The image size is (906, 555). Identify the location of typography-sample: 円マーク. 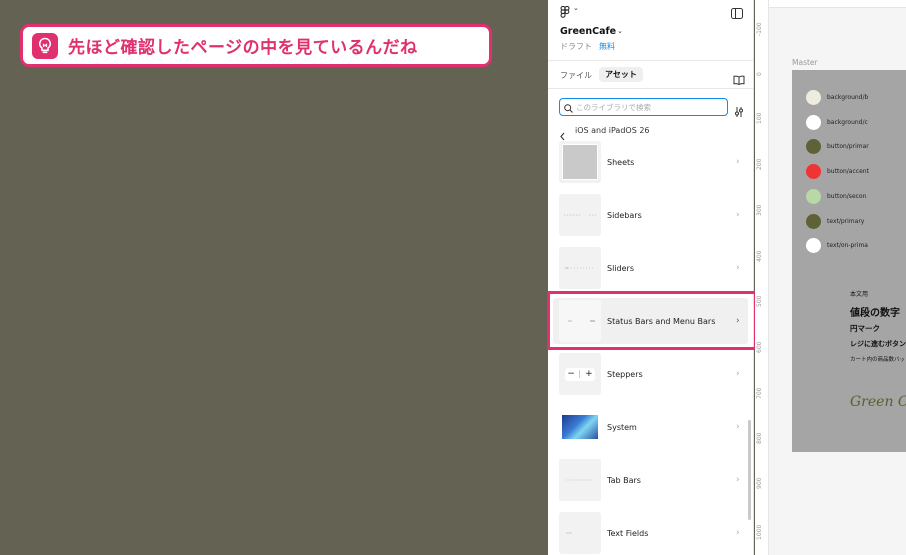
(865, 328).